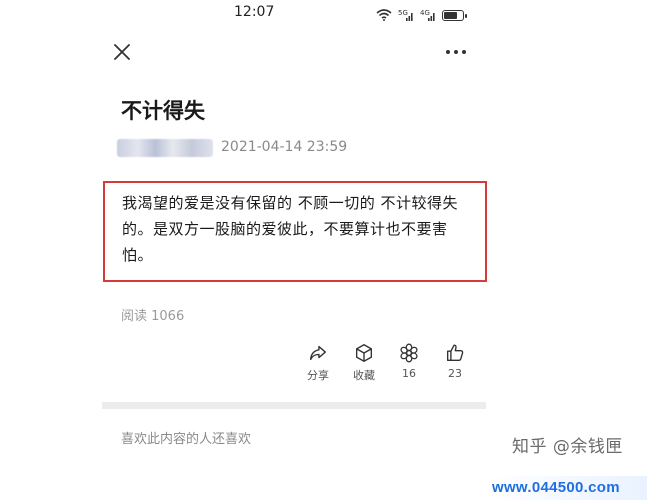  What do you see at coordinates (459, 52) in the screenshot?
I see `more-button` at bounding box center [459, 52].